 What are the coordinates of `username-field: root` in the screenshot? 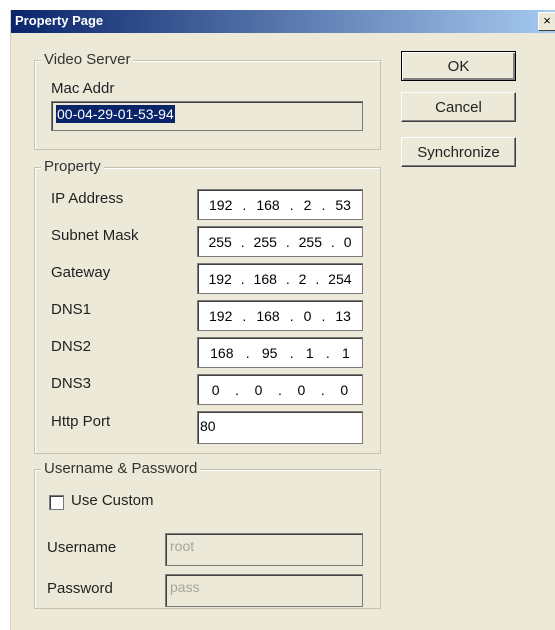 It's located at (264, 549).